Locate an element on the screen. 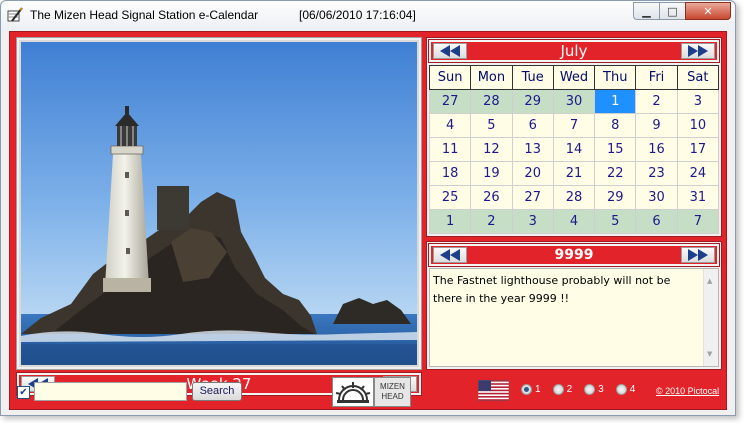  prev-month-button is located at coordinates (450, 51).